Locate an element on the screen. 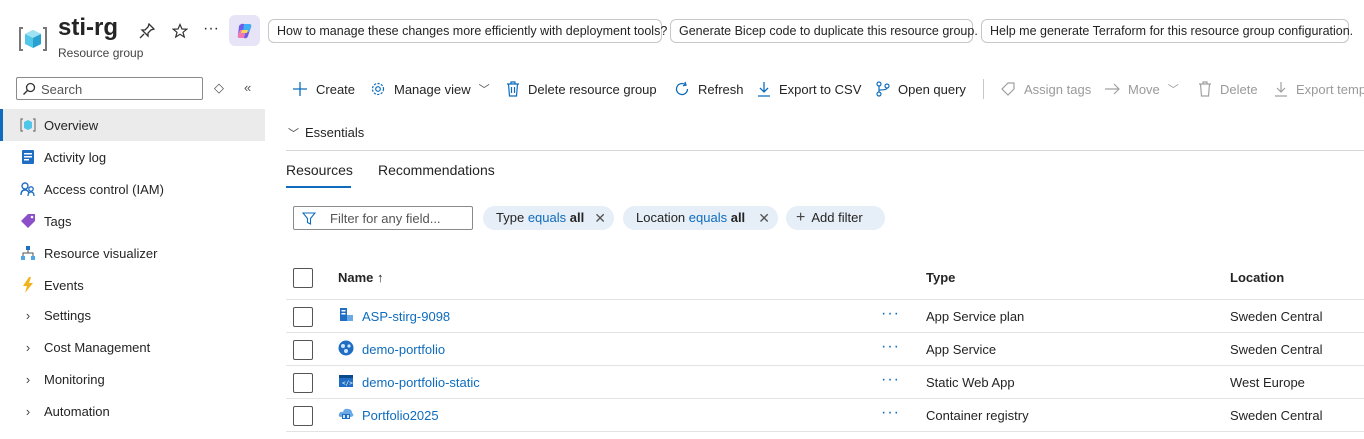  essentials-toggle: ﹀ Essentials is located at coordinates (326, 133).